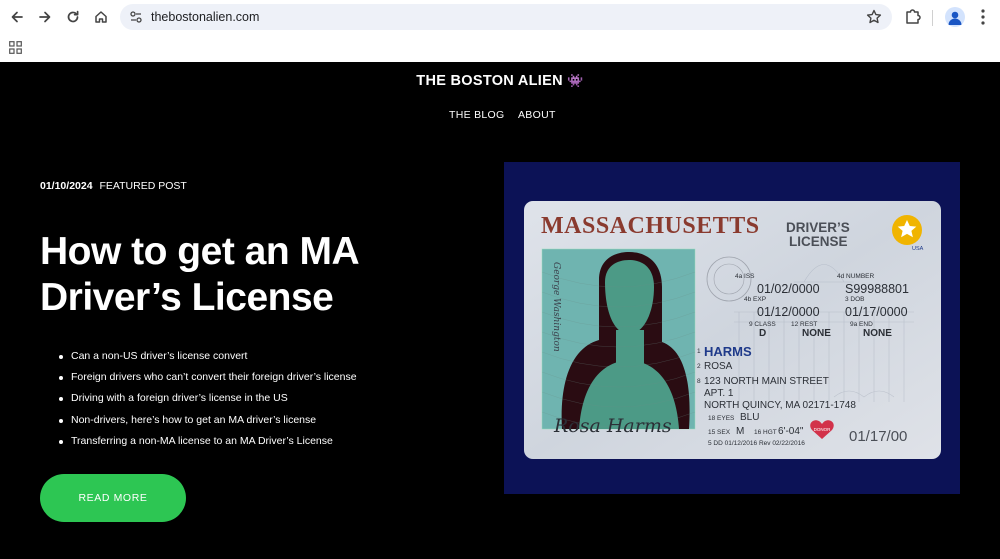 This screenshot has height=559, width=1000. What do you see at coordinates (861, 324) in the screenshot?
I see `end-label: 9a END` at bounding box center [861, 324].